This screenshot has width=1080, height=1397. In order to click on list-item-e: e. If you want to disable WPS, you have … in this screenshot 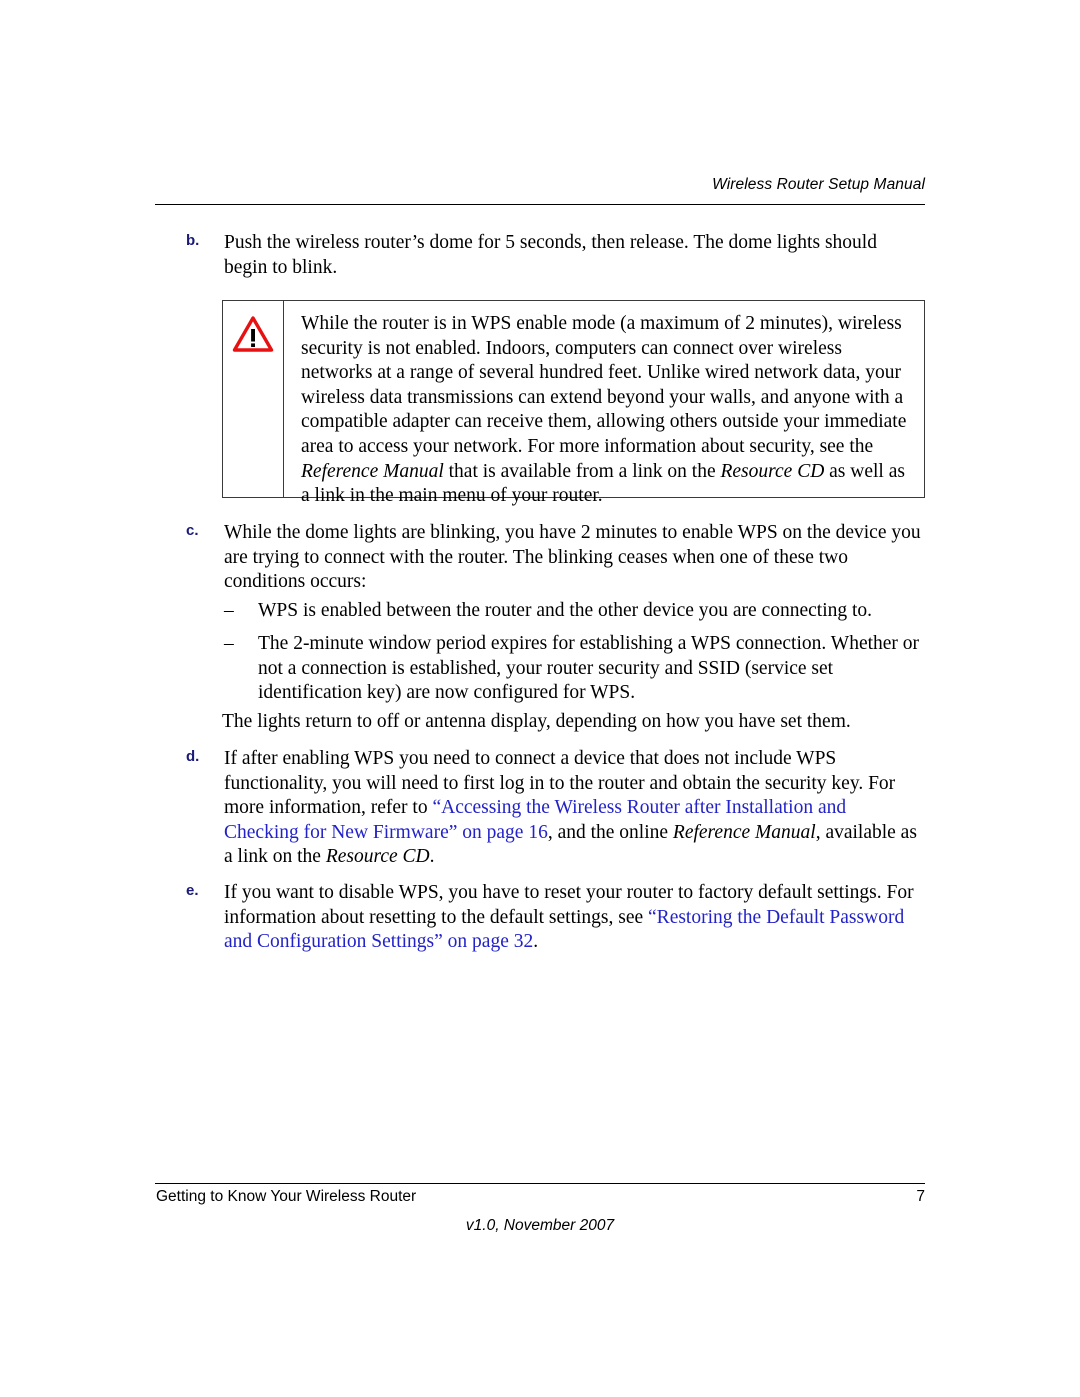, I will do `click(555, 918)`.